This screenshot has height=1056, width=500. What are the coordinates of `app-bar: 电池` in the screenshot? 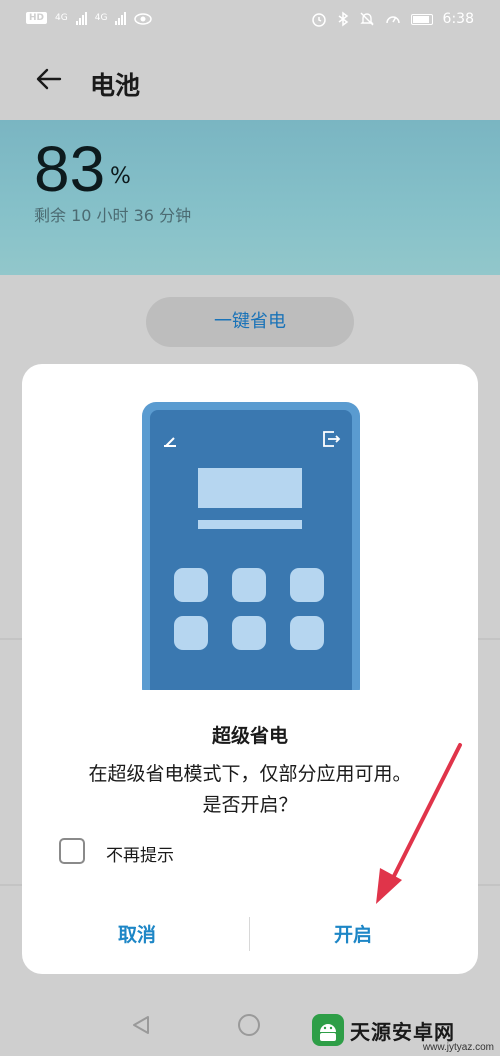 It's located at (250, 81).